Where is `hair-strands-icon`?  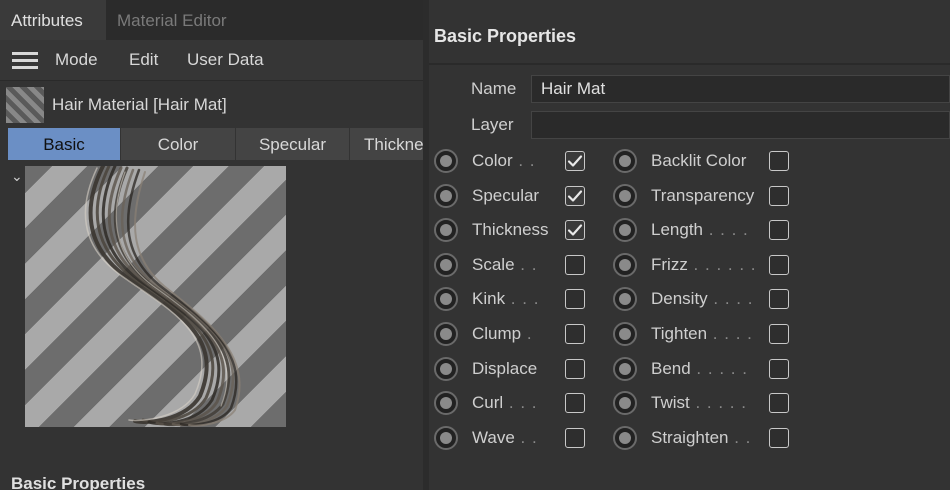 hair-strands-icon is located at coordinates (162, 296).